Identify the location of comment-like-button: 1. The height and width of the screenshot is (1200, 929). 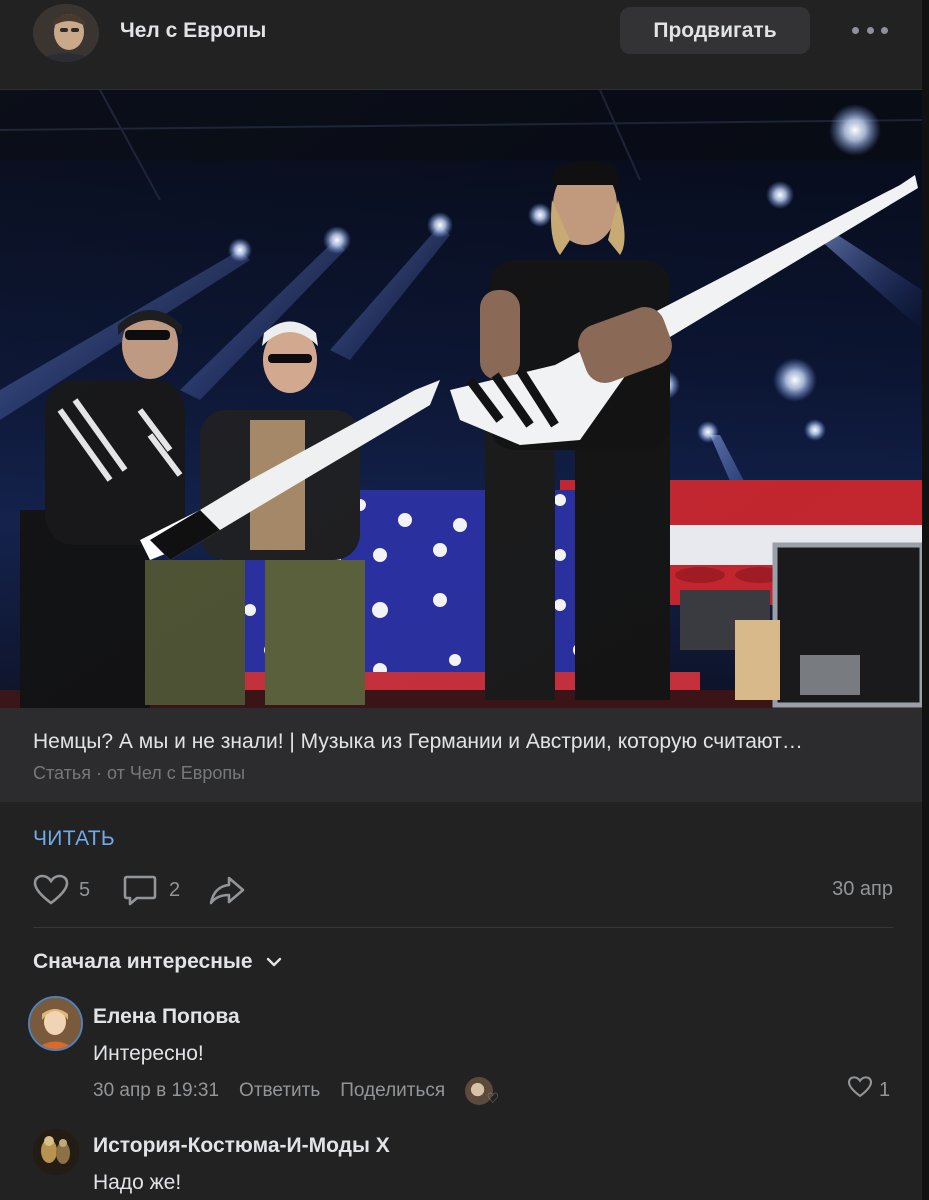
(868, 1090).